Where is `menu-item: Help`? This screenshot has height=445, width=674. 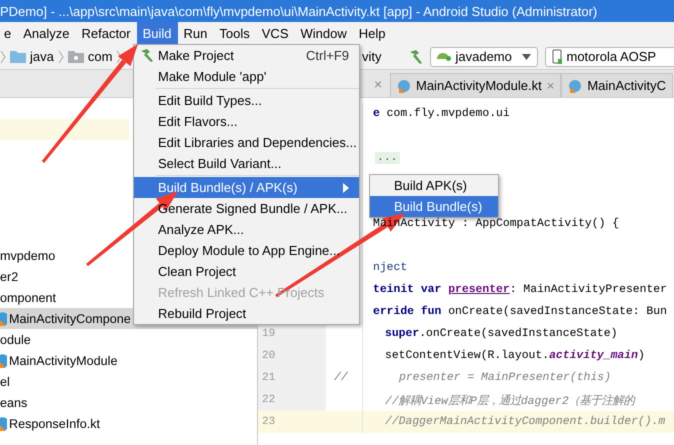 menu-item: Help is located at coordinates (372, 33).